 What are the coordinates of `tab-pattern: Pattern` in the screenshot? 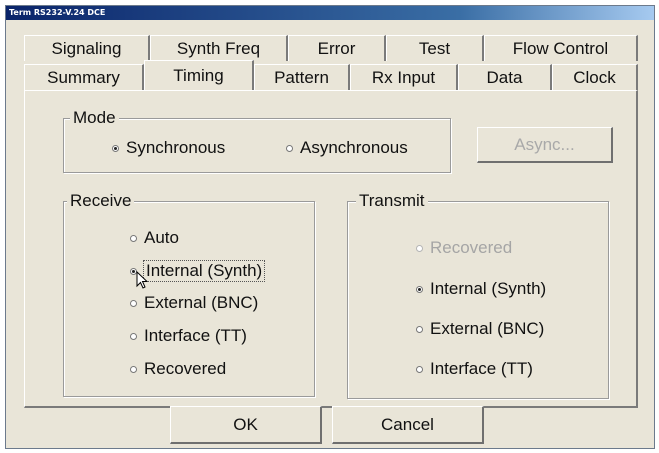 It's located at (302, 77).